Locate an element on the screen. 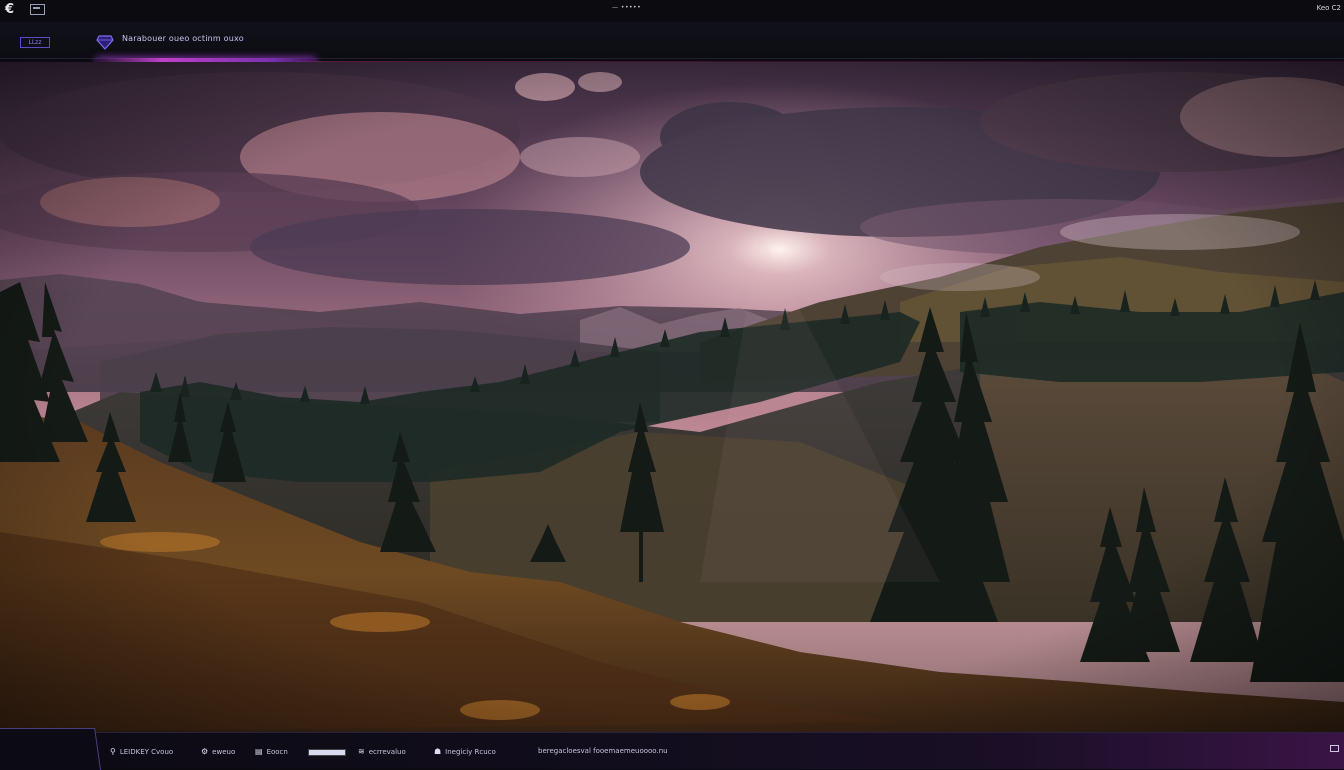  bottom-corner-panel is located at coordinates (51, 749).